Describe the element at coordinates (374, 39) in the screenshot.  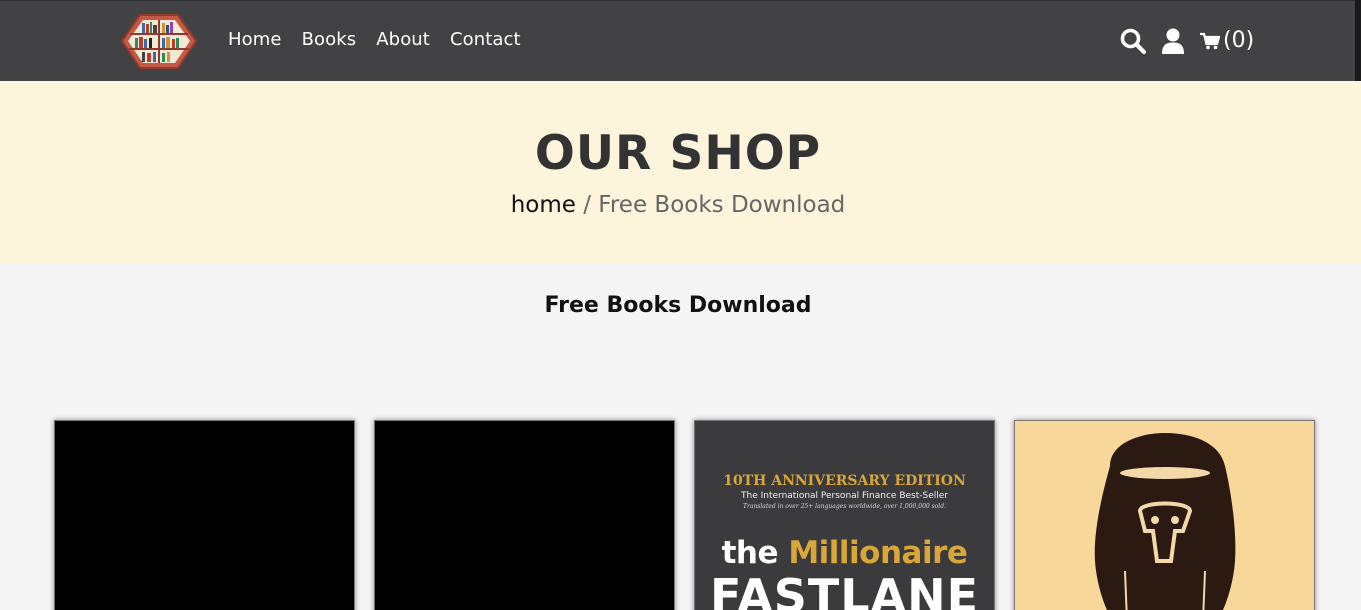
I see `main-nav: Home Books About Contact` at that location.